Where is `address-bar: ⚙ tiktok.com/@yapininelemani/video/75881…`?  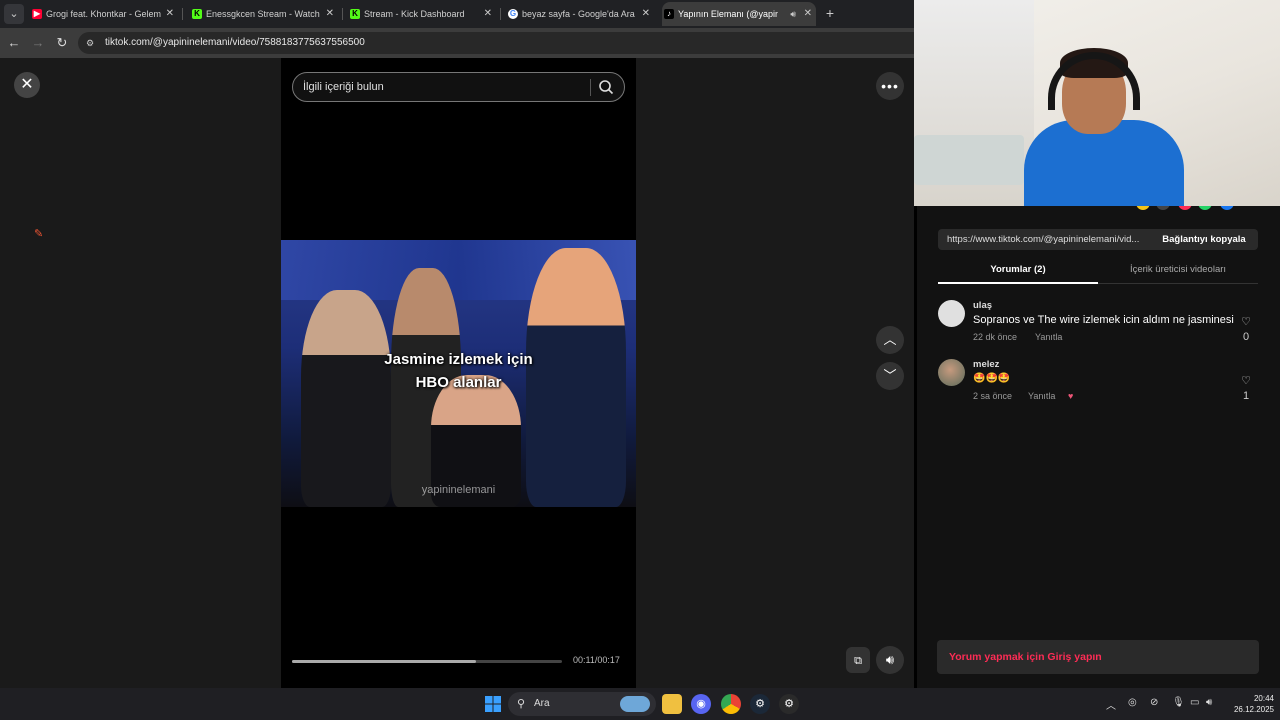 address-bar: ⚙ tiktok.com/@yapininelemani/video/75881… is located at coordinates (496, 43).